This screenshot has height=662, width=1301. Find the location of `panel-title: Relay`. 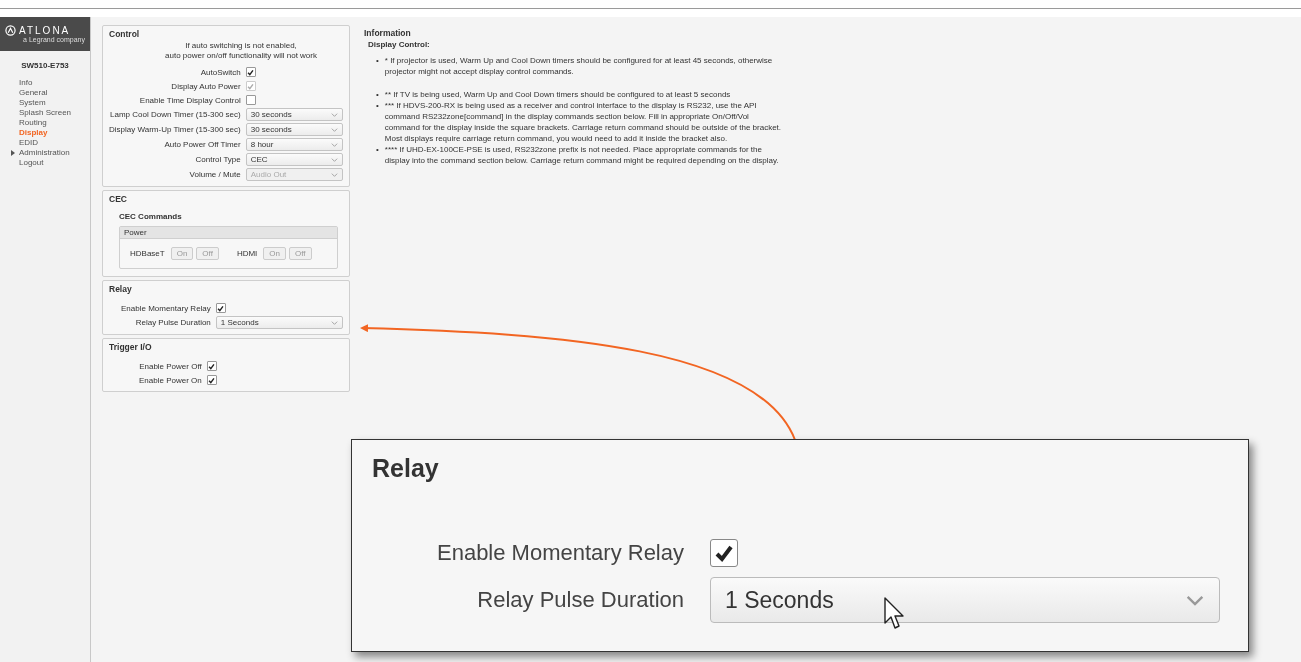

panel-title: Relay is located at coordinates (121, 289).